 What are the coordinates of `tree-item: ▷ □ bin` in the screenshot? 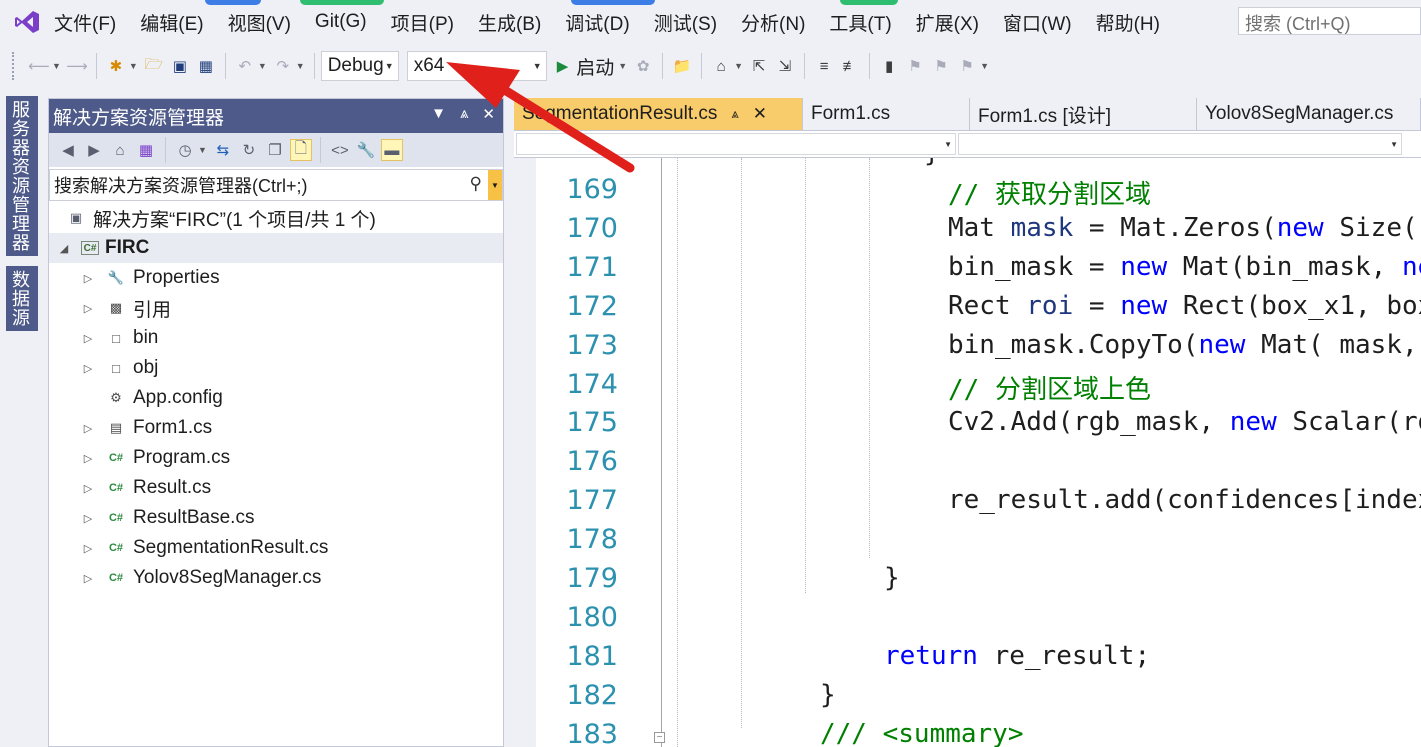 It's located at (276, 338).